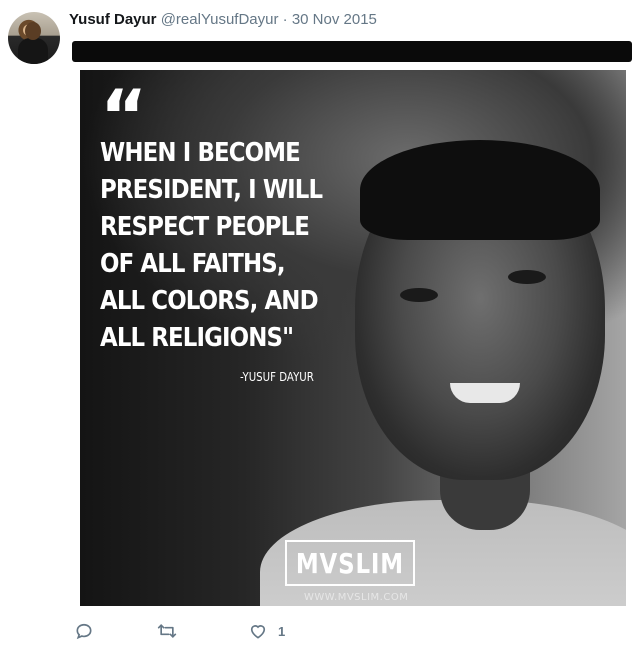  I want to click on author-name: Yusuf Dayur, so click(113, 19).